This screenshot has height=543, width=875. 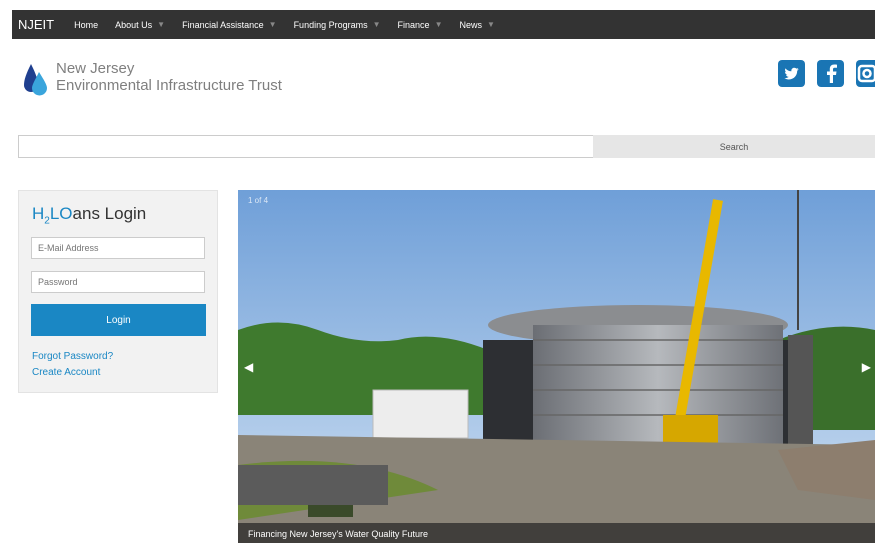 What do you see at coordinates (95, 68) in the screenshot?
I see `logo-line1: New Jersey` at bounding box center [95, 68].